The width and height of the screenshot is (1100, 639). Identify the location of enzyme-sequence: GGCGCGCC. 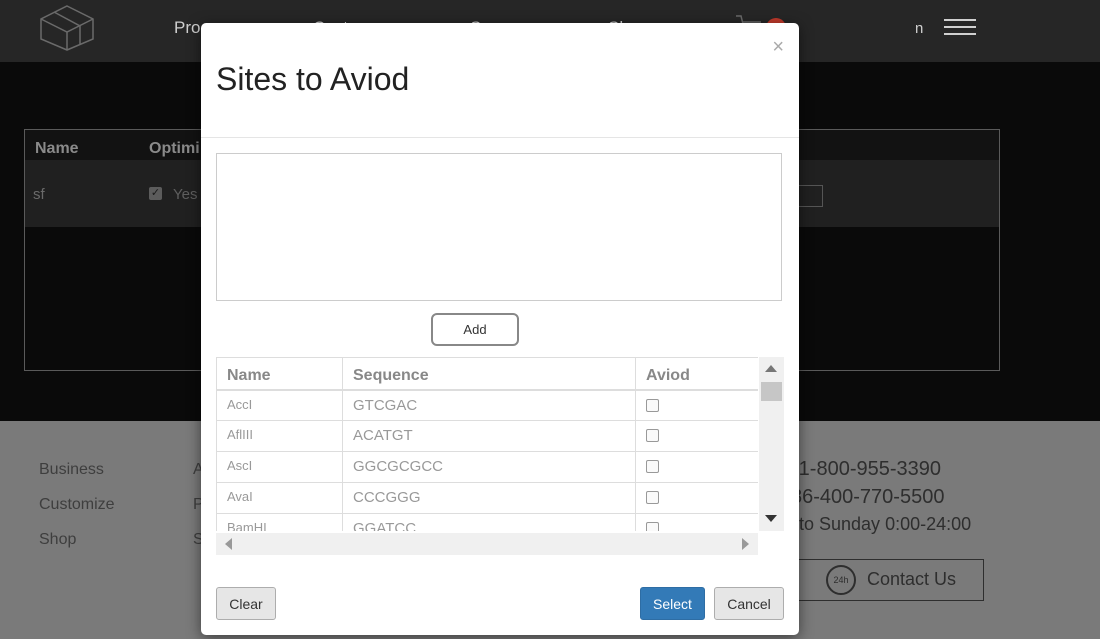
(489, 467).